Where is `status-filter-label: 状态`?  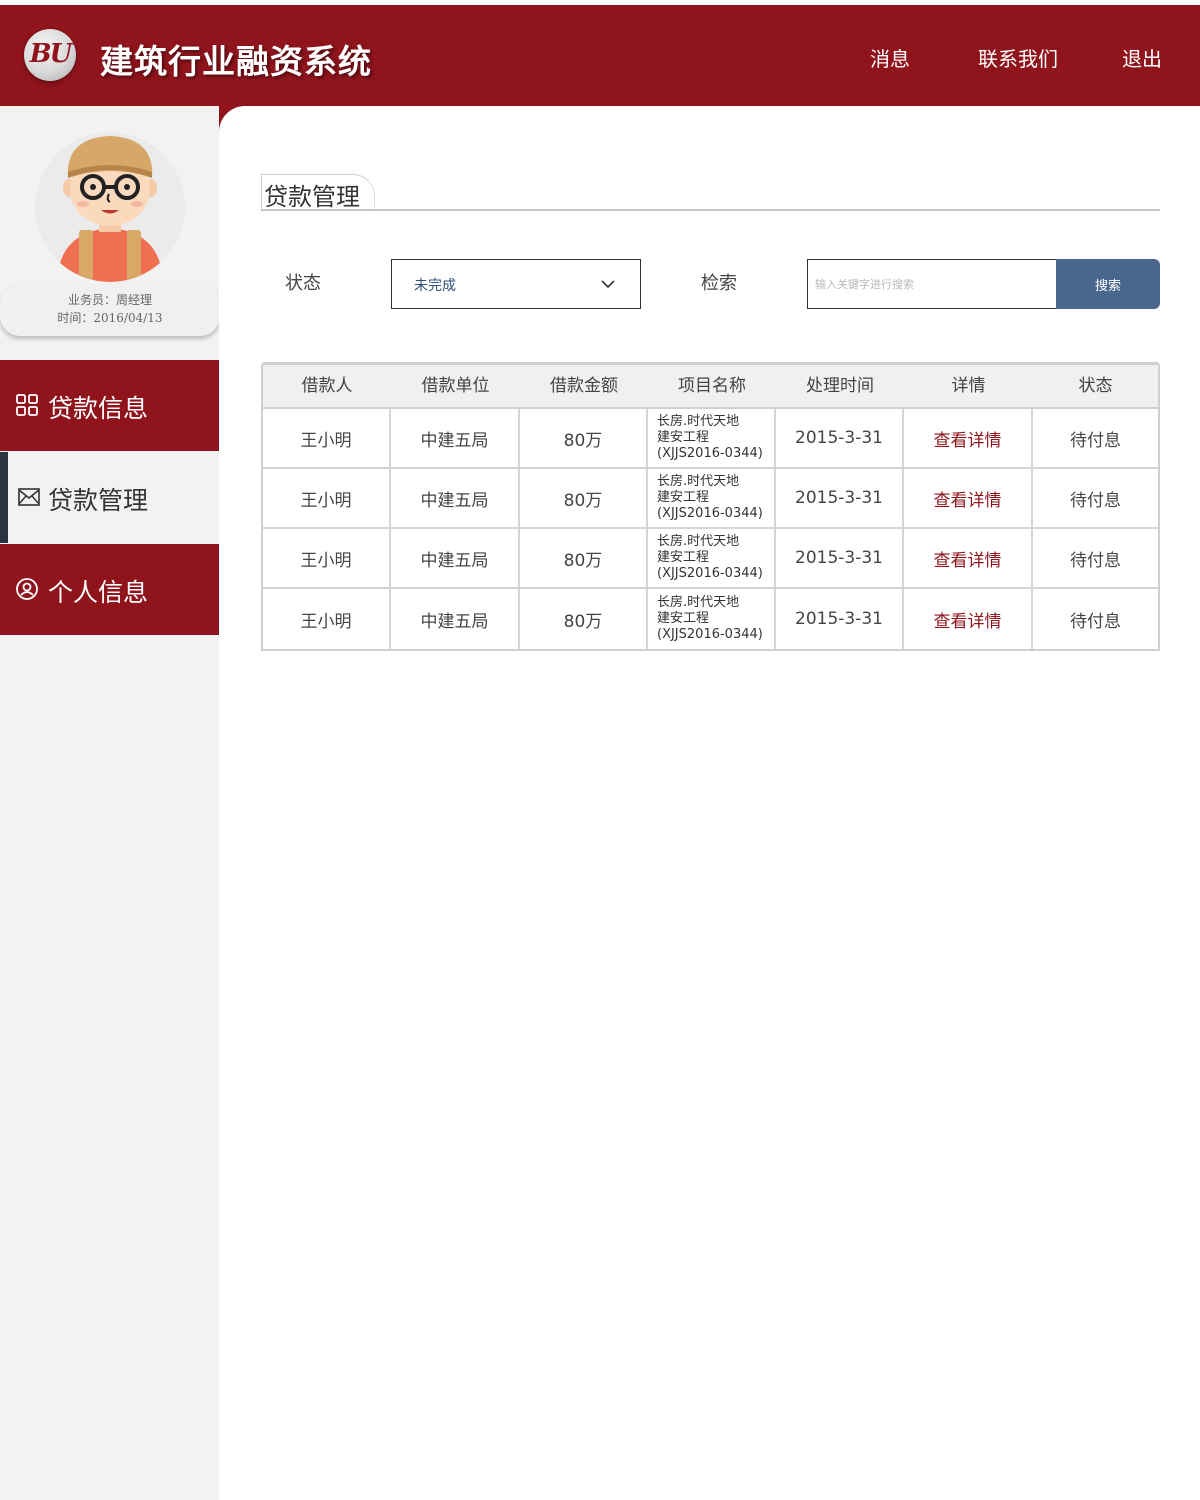 status-filter-label: 状态 is located at coordinates (303, 283).